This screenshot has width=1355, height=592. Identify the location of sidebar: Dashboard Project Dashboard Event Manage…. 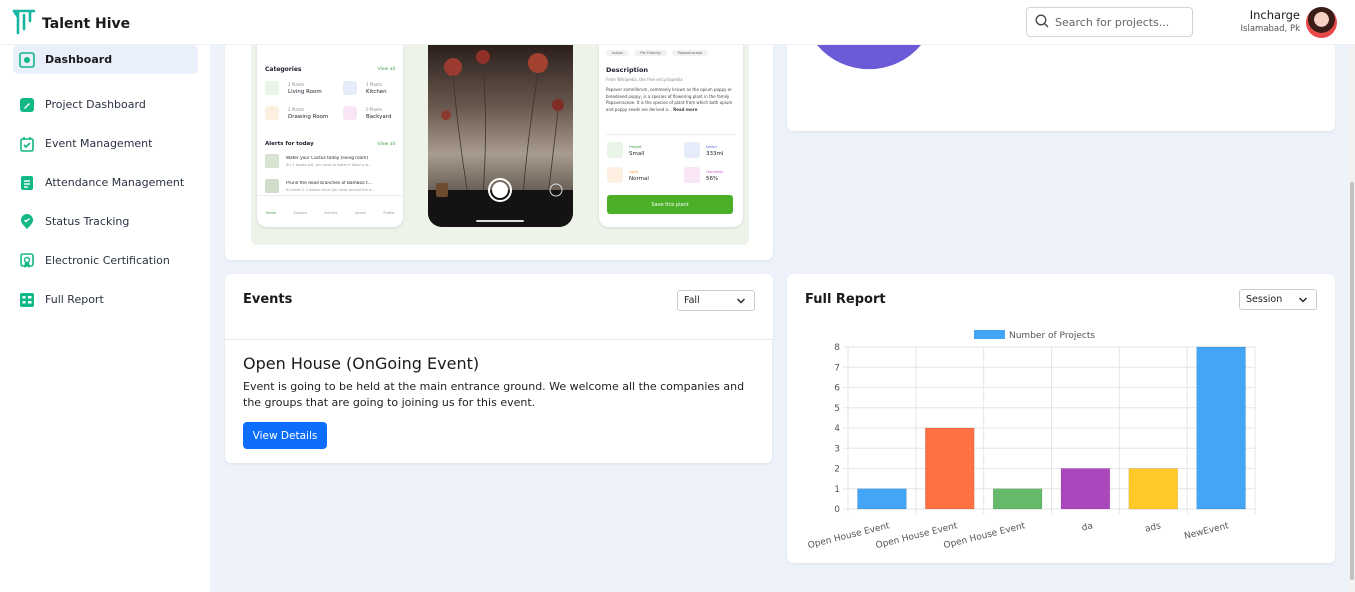
(105, 318).